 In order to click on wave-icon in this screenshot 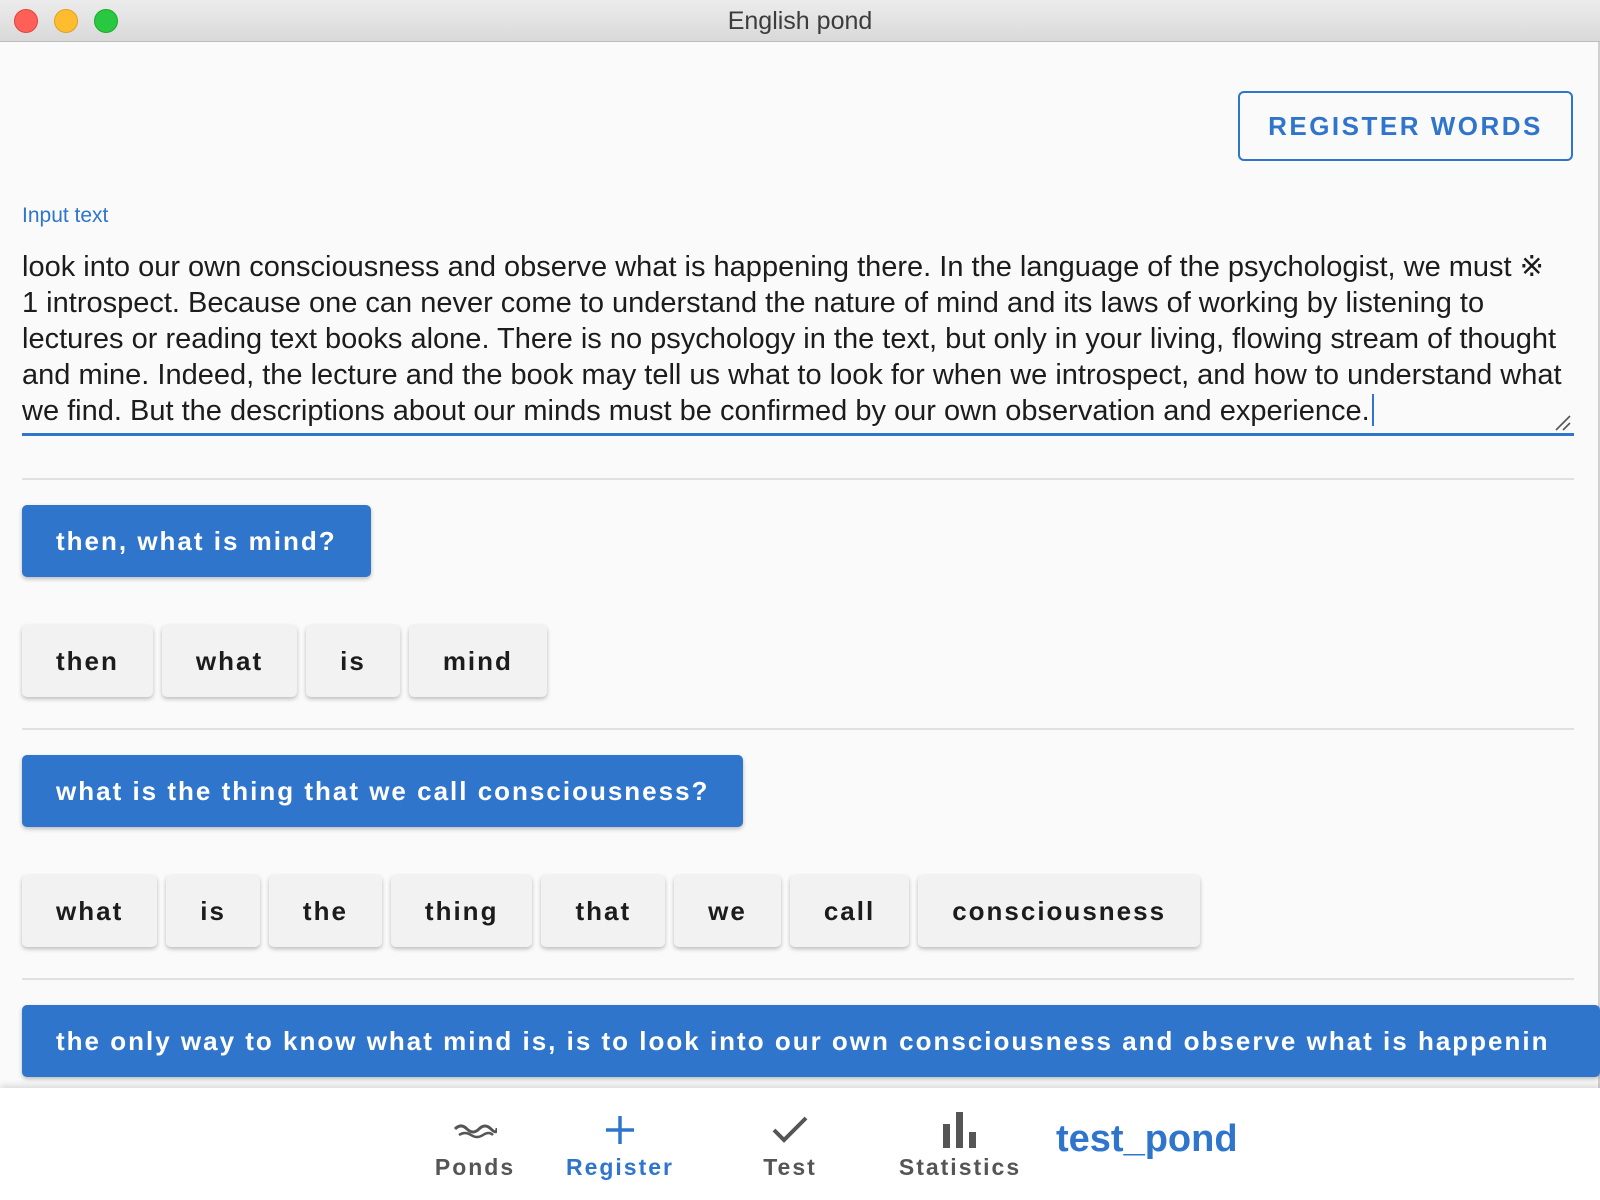, I will do `click(475, 1130)`.